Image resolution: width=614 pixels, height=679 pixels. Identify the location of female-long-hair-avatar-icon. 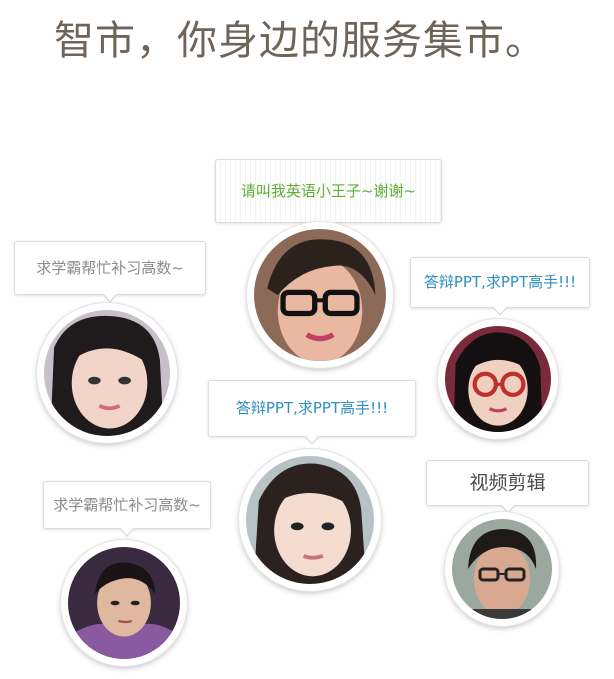
(107, 373).